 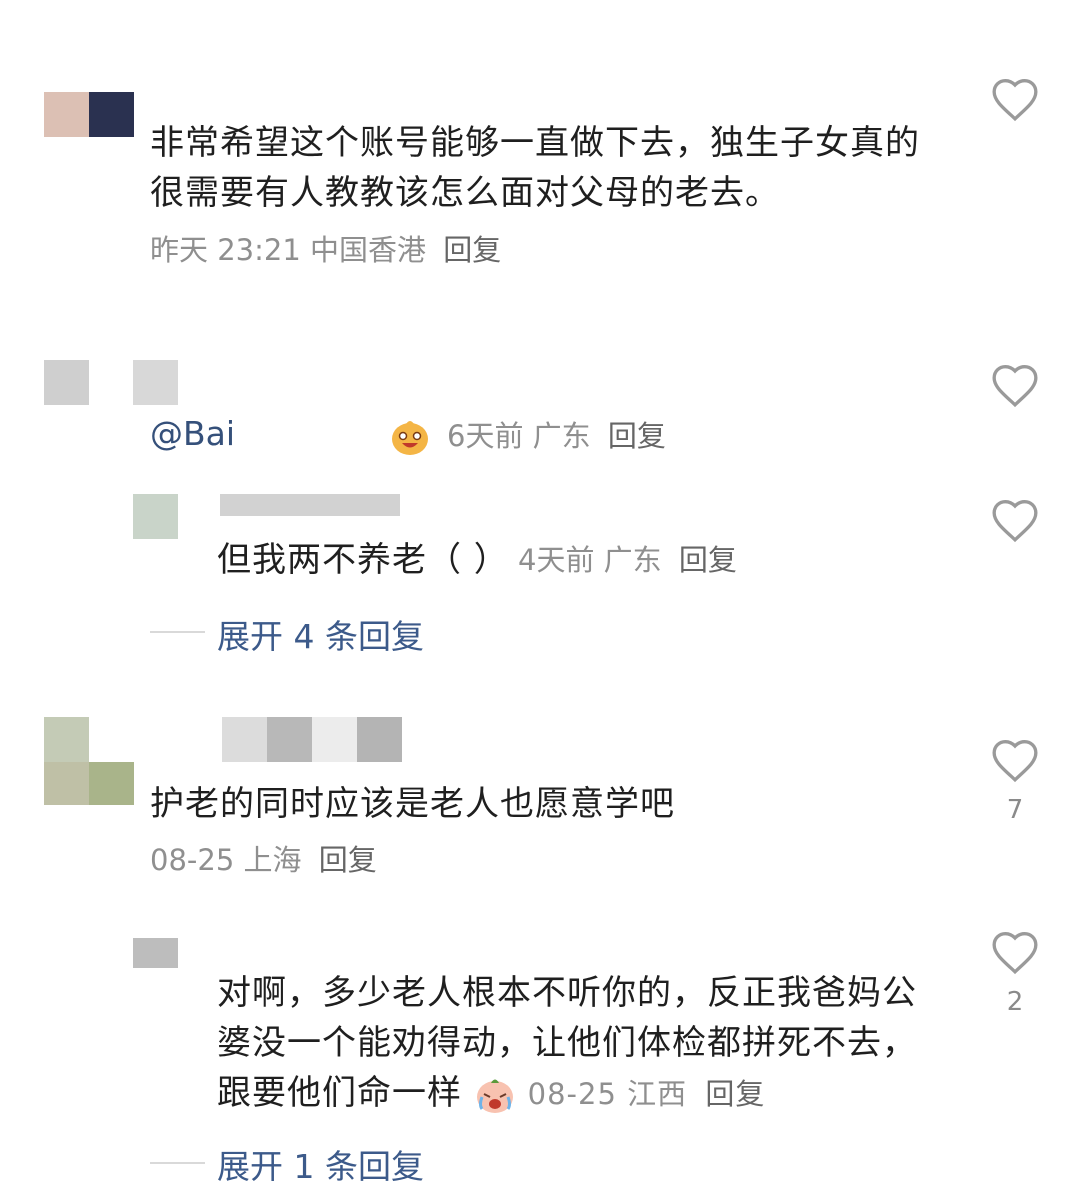 I want to click on comment-meta: 6天前 广东 回复, so click(x=556, y=436).